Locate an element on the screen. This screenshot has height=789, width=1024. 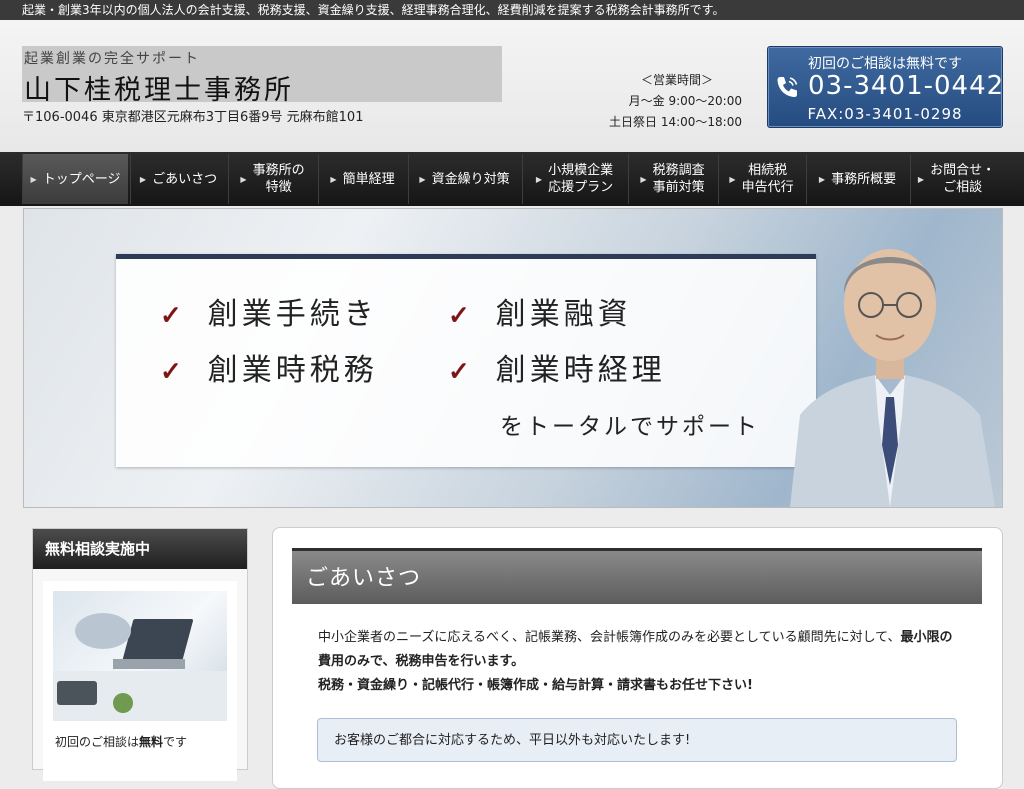
hours-weekend: 土日祭日 14:00～18:00 is located at coordinates (675, 122).